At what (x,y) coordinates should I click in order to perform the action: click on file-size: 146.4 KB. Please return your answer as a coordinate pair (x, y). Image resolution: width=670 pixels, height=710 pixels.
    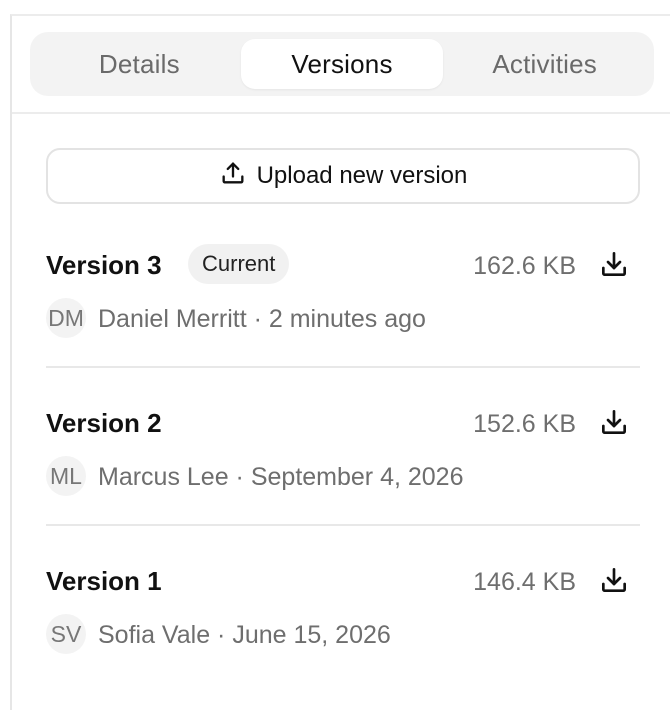
    Looking at the image, I should click on (524, 582).